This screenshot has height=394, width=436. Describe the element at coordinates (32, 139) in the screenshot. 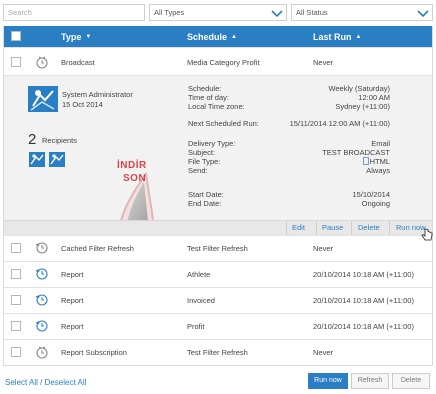

I see `recipient-count: 2` at that location.